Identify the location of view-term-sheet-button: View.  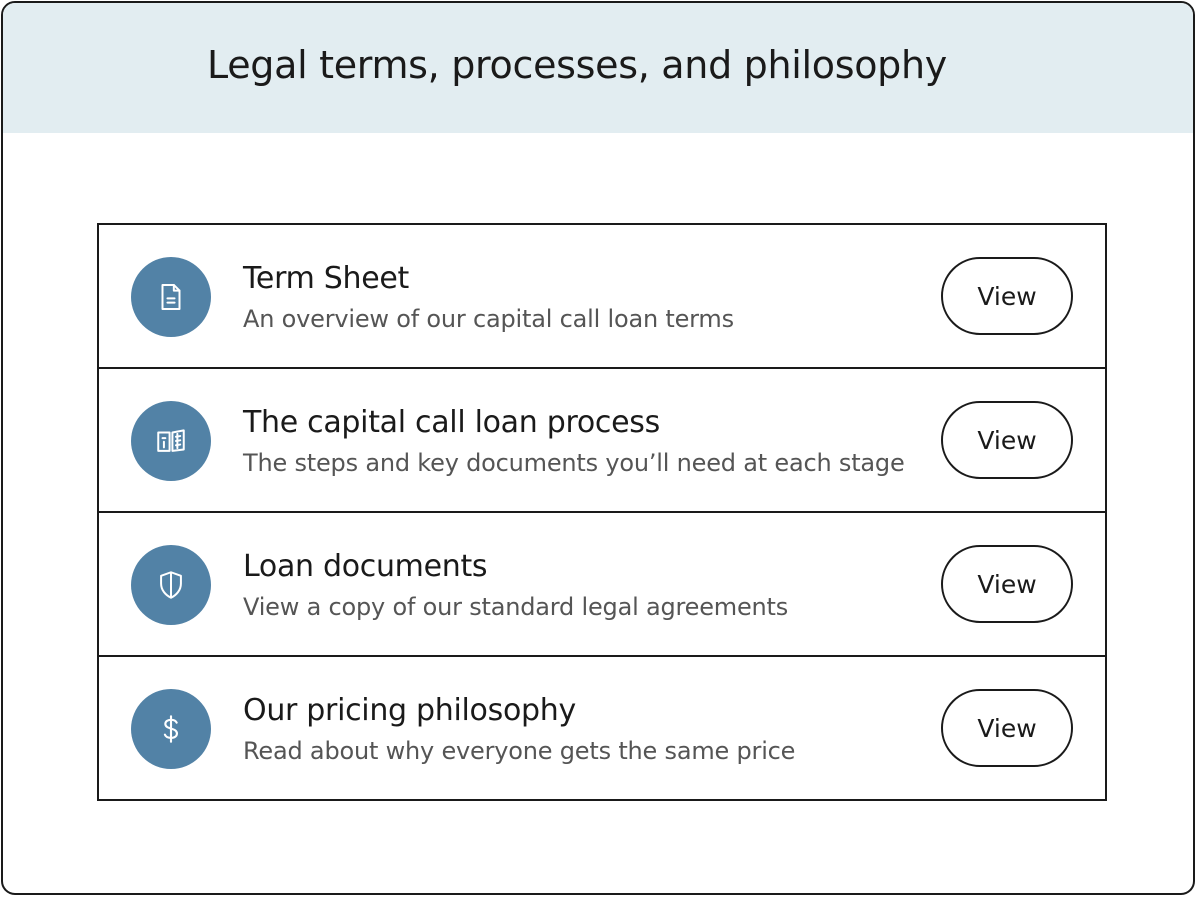
(1007, 296).